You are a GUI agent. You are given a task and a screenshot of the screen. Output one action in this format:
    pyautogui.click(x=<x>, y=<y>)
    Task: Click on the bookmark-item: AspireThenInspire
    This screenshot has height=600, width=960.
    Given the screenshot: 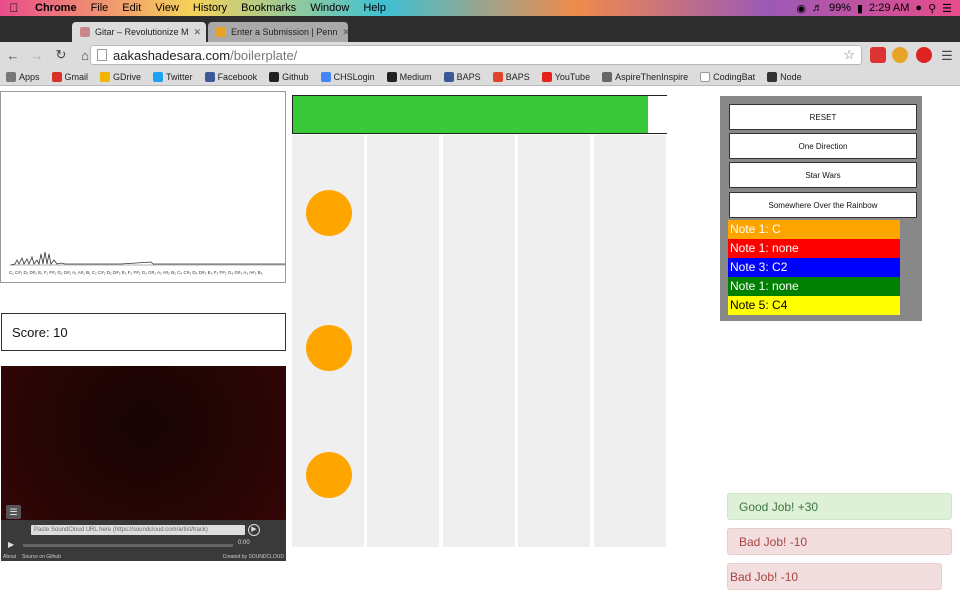 What is the action you would take?
    pyautogui.click(x=645, y=76)
    